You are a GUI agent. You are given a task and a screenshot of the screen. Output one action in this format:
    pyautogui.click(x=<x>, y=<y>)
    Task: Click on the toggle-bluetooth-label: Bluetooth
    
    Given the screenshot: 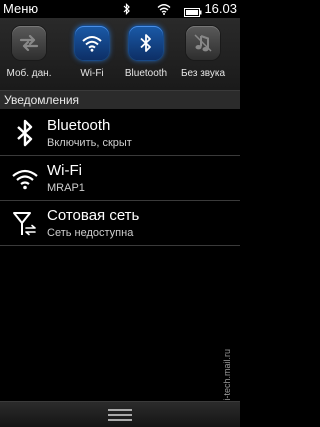 What is the action you would take?
    pyautogui.click(x=146, y=73)
    